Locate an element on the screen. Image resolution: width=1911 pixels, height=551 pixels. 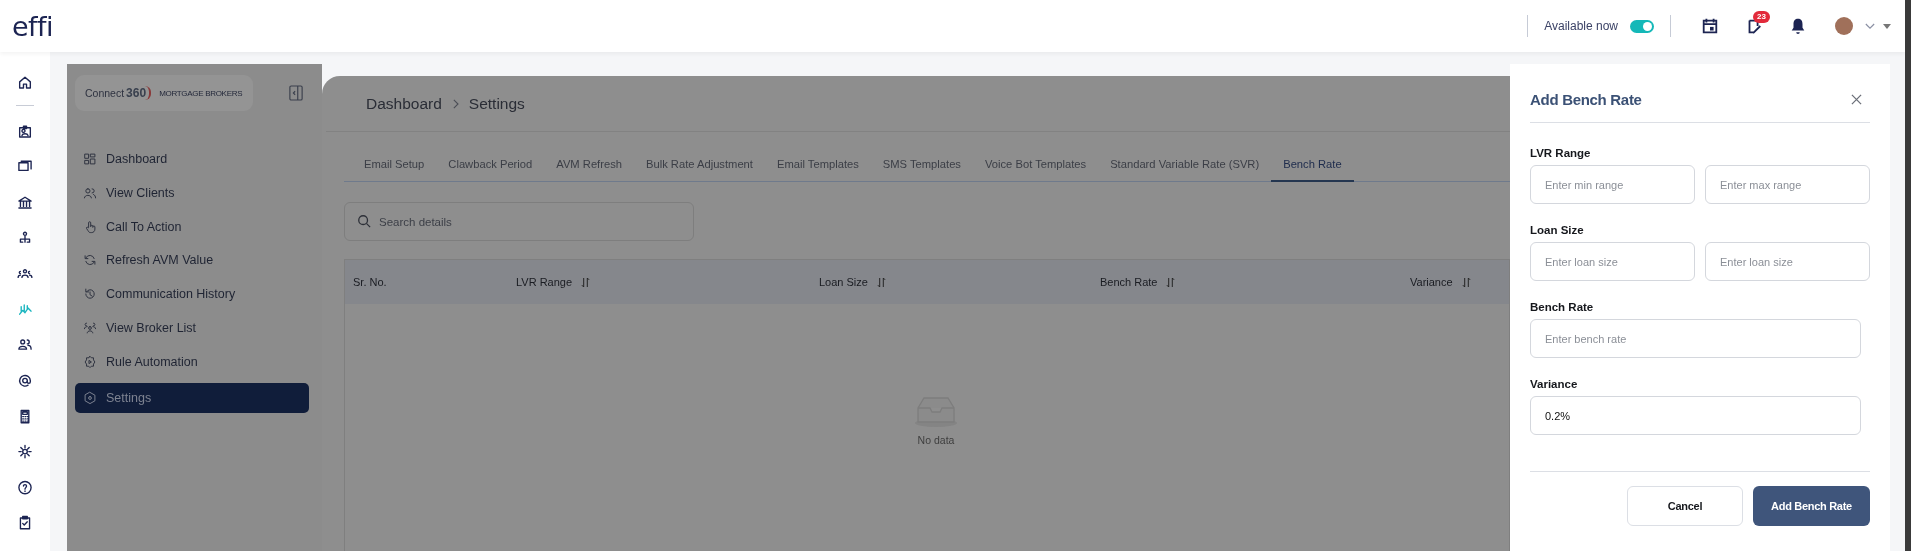
collapse-sidebar-icon is located at coordinates (296, 93).